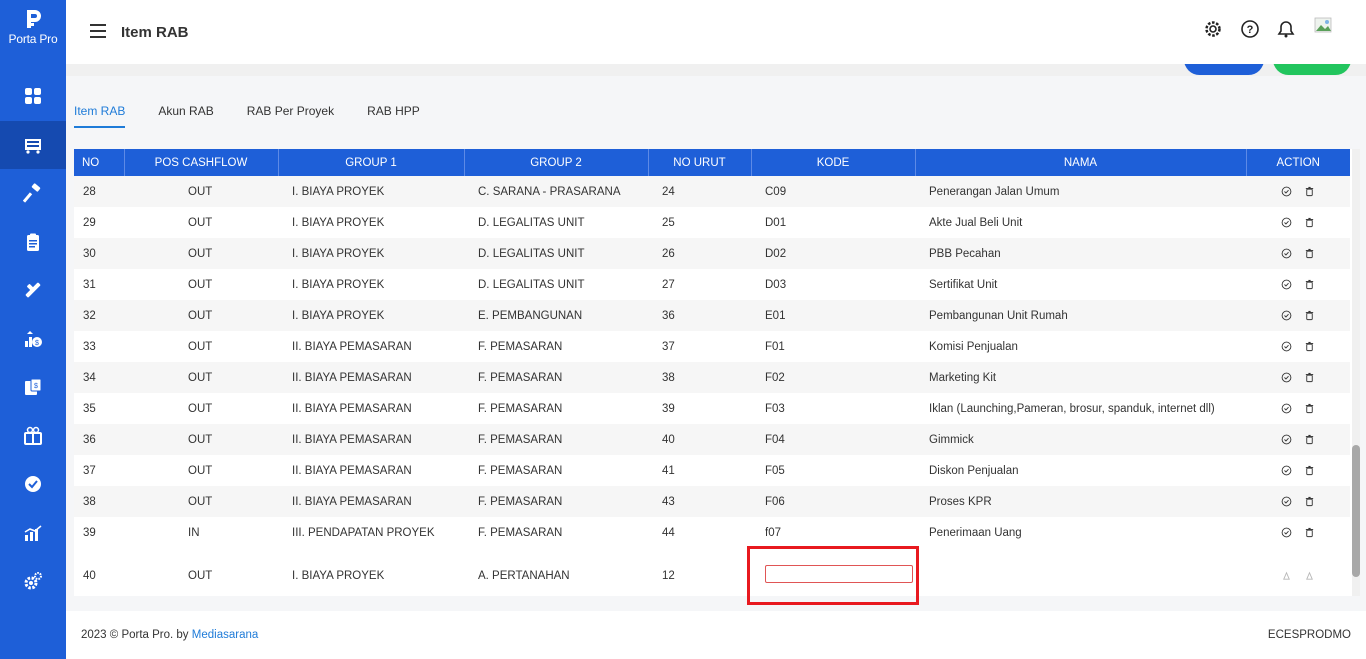 The image size is (1366, 659). What do you see at coordinates (1312, 69) in the screenshot?
I see `add-action-button` at bounding box center [1312, 69].